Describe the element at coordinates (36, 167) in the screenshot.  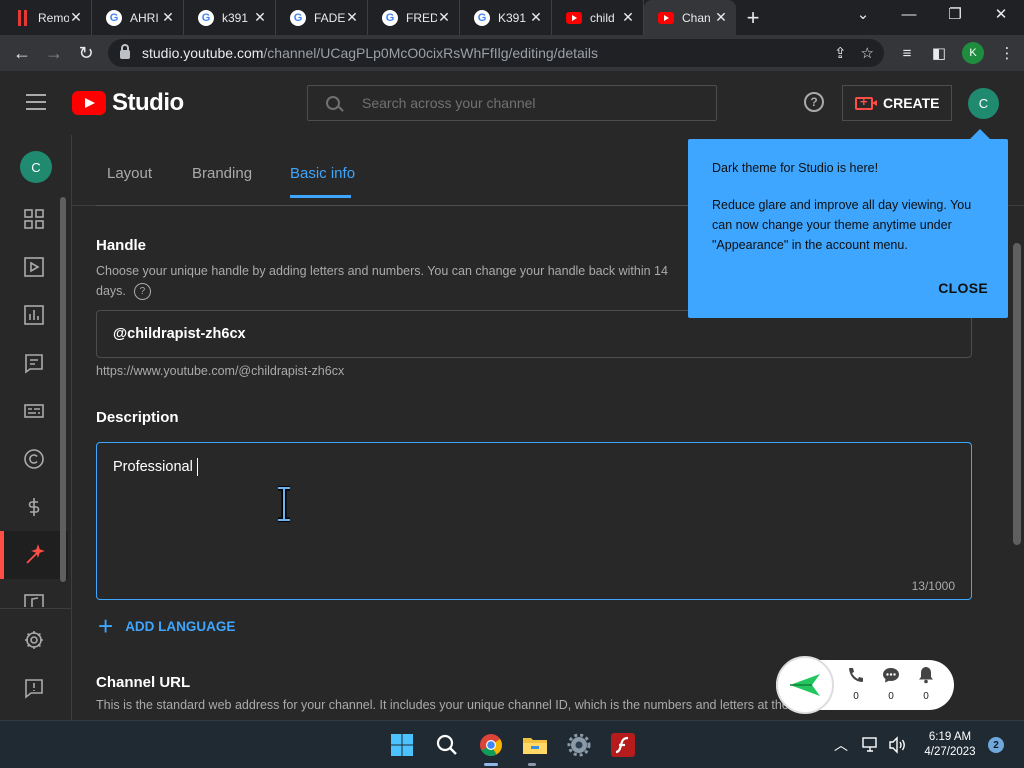
I see `channel-avatar: C` at that location.